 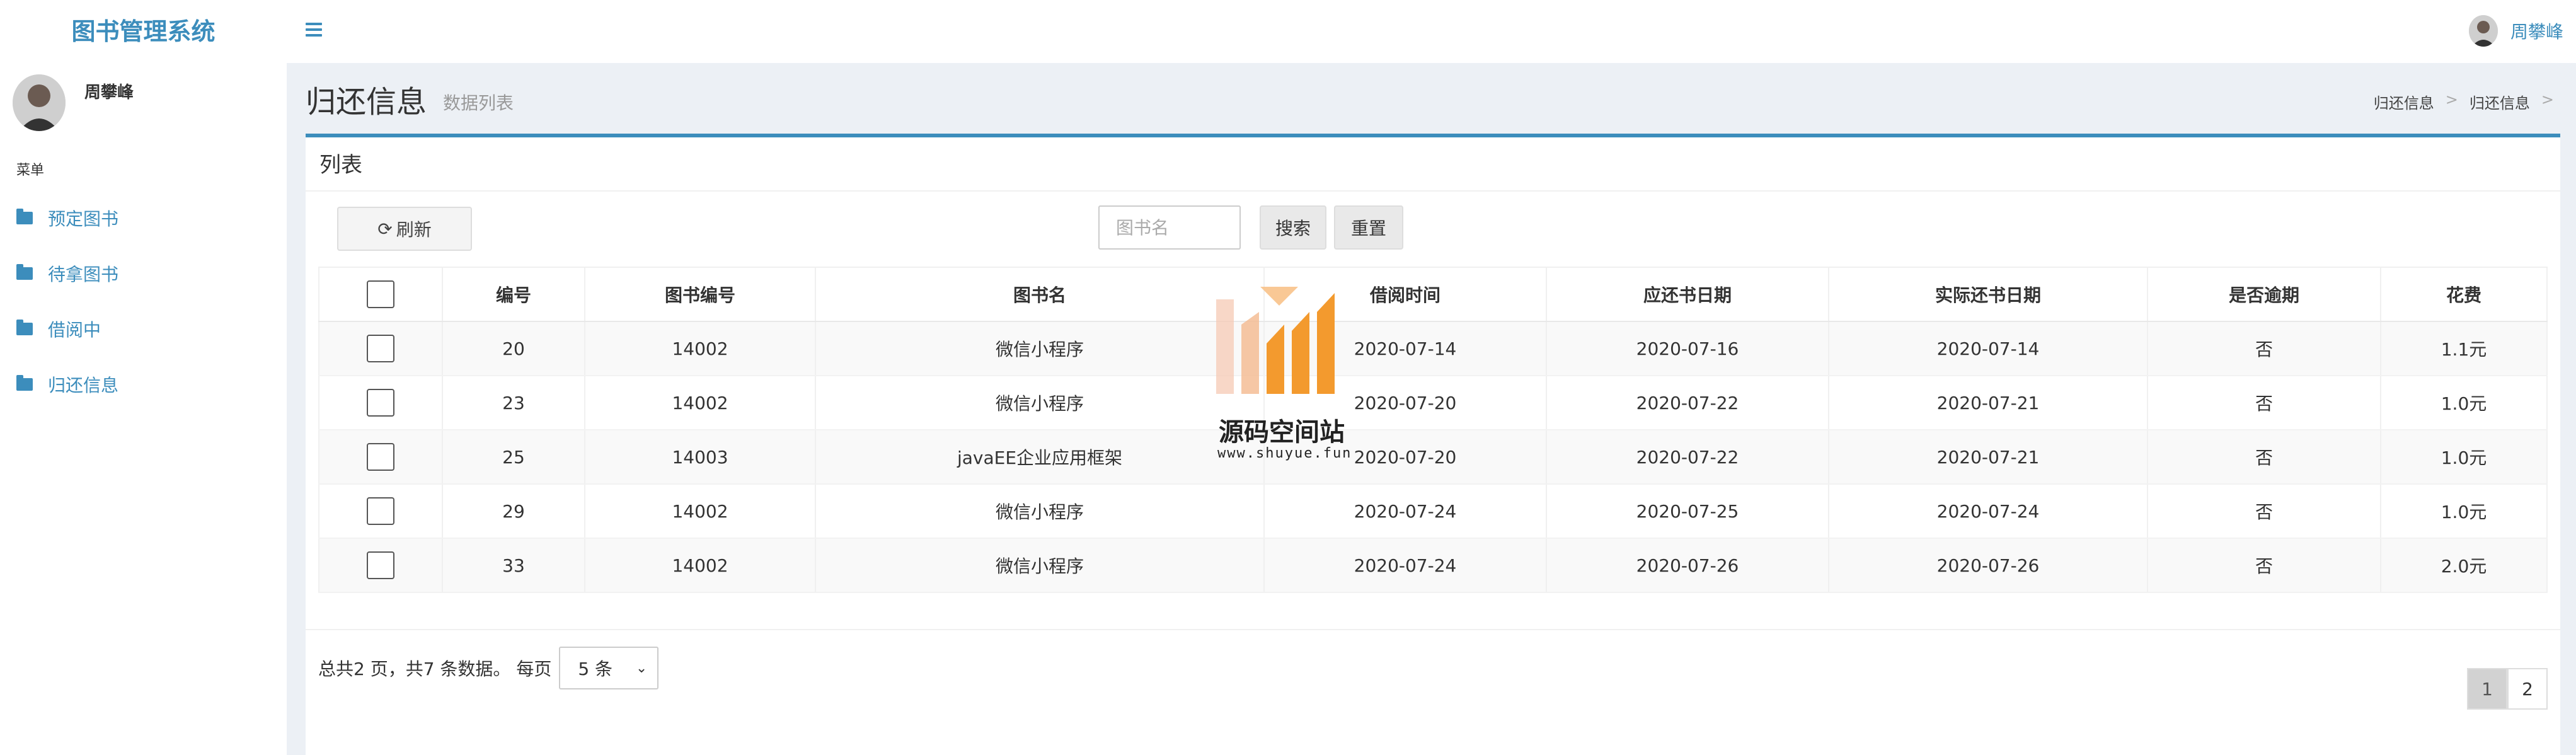 What do you see at coordinates (83, 274) in the screenshot?
I see `sidebar-item-label: 待拿图书` at bounding box center [83, 274].